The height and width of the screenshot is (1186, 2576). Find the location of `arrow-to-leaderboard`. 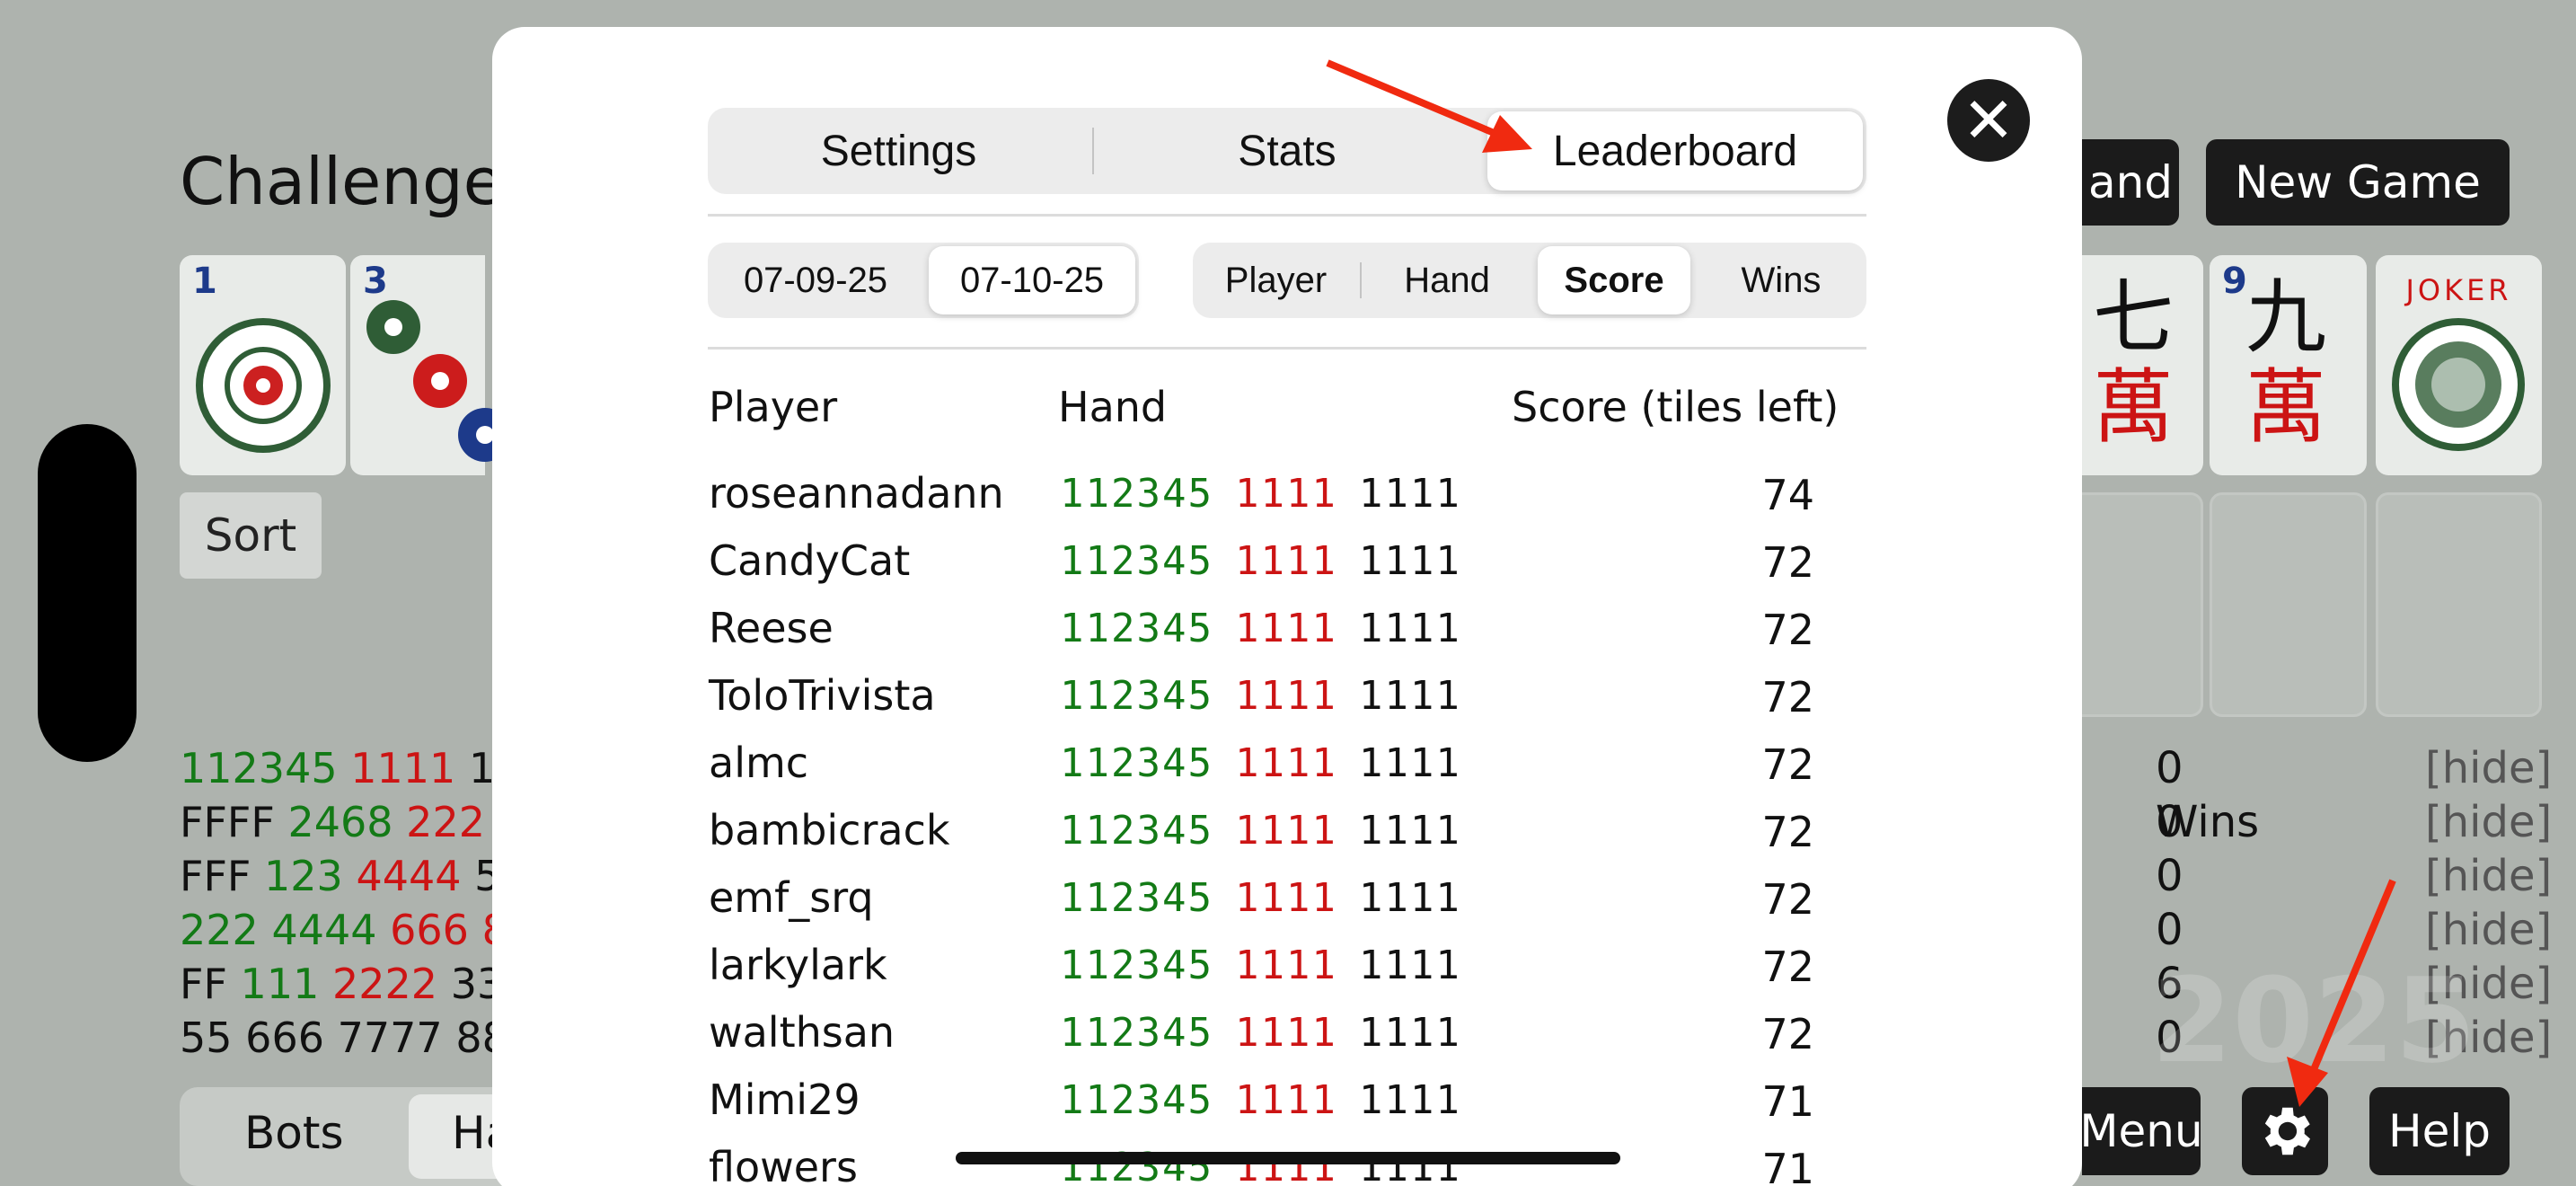

arrow-to-leaderboard is located at coordinates (1418, 101).